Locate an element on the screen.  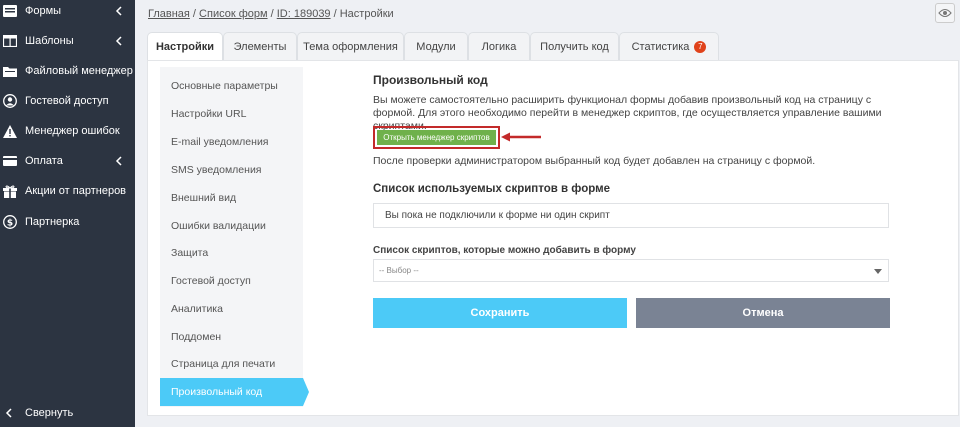
submenu-label: SMS уведомления is located at coordinates (216, 170).